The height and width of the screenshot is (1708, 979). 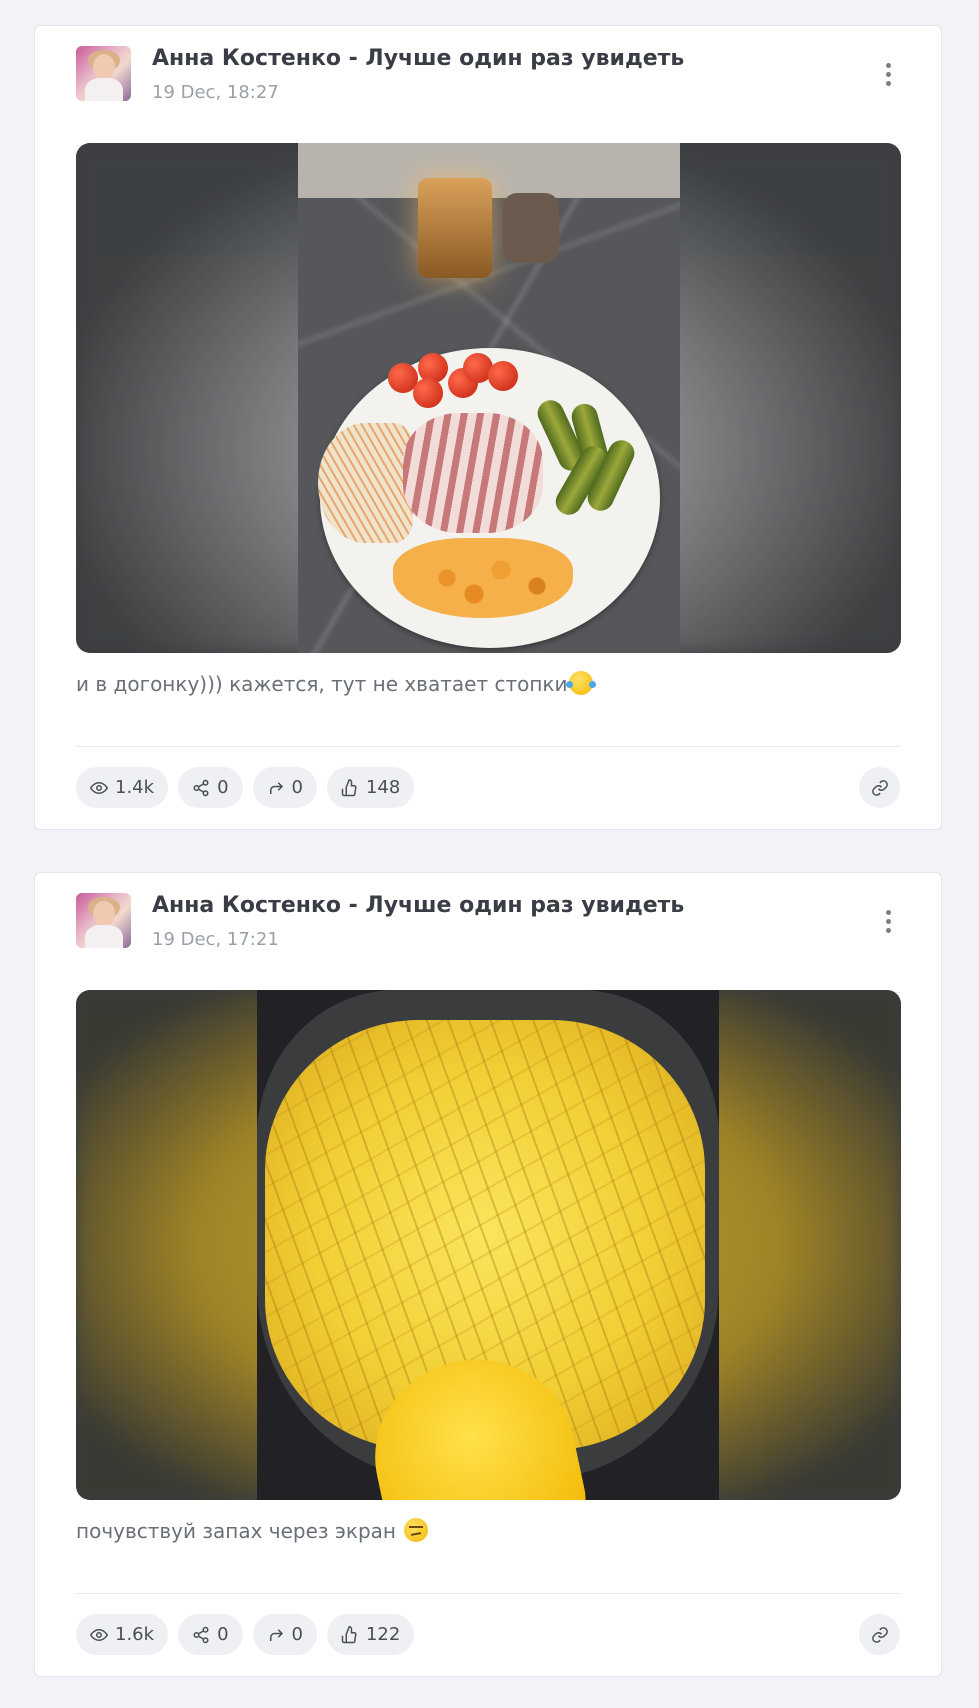 I want to click on views-count: 1.4k, so click(x=135, y=787).